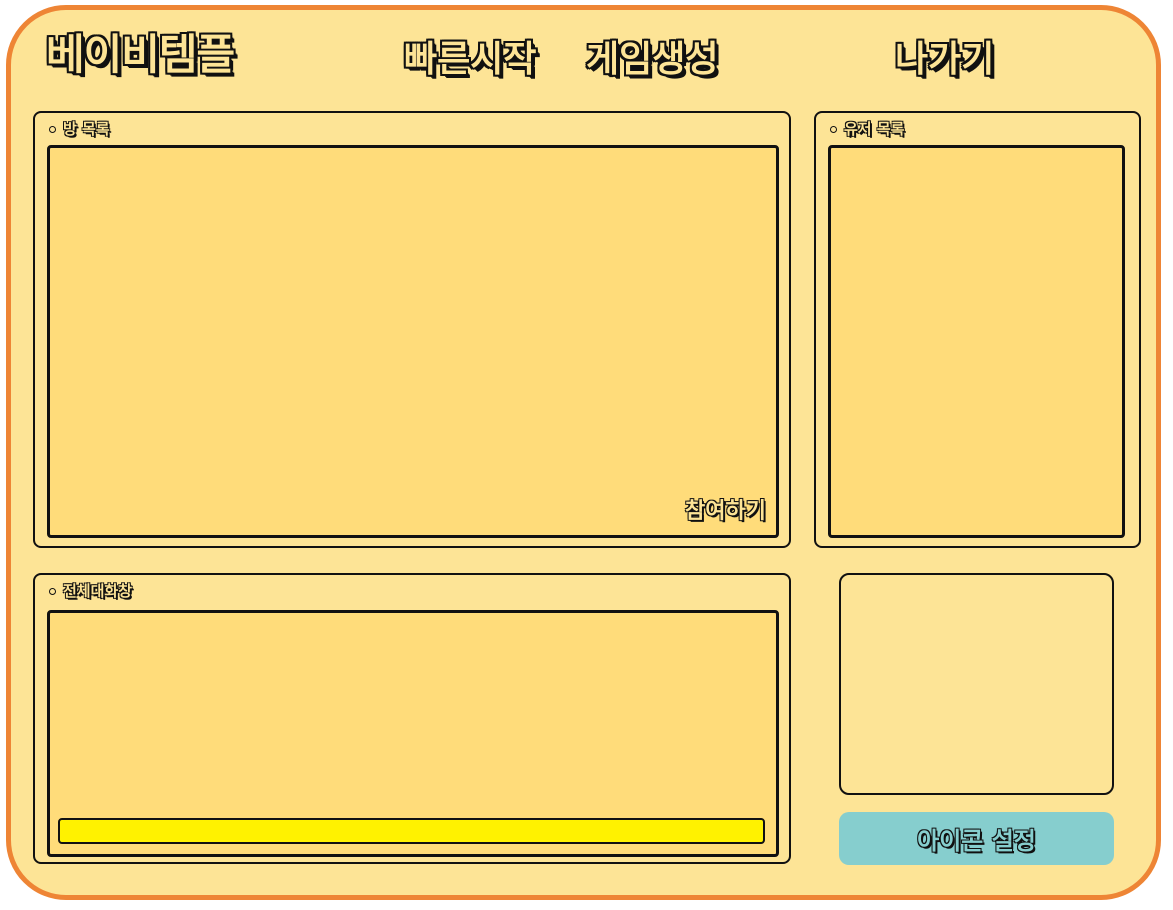  I want to click on user-list-panel: 유저 목록, so click(977, 329).